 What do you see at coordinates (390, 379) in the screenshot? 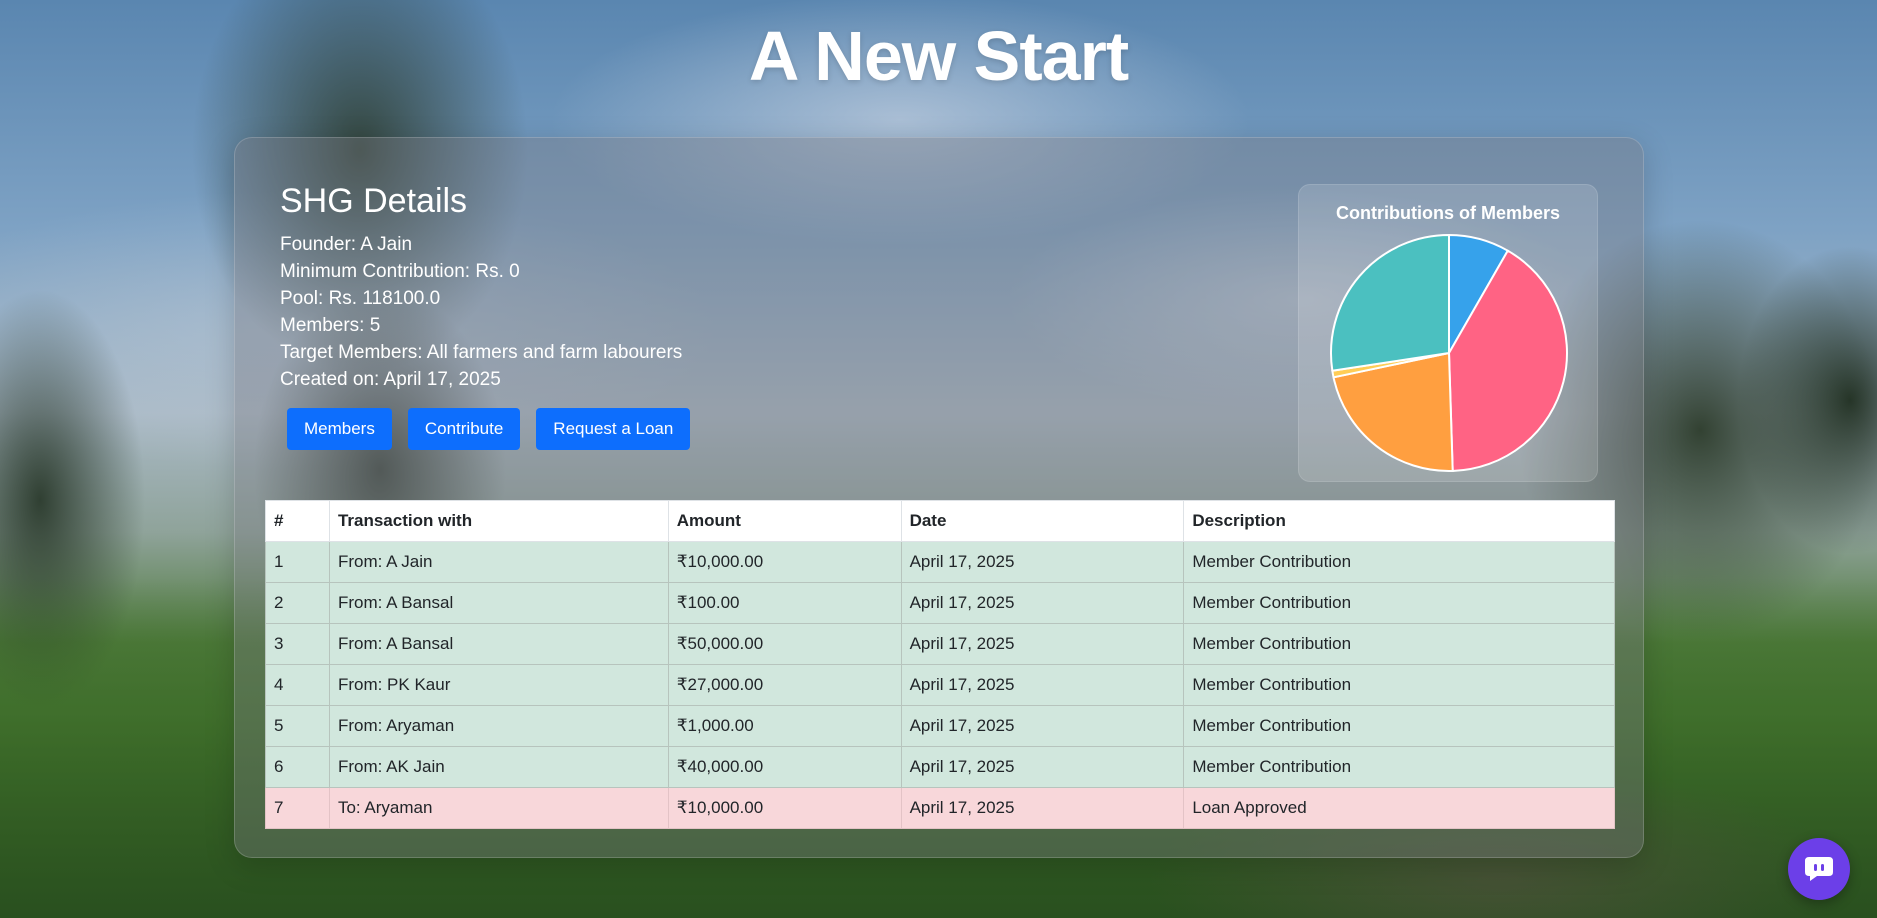
I see `created-on-text: Created on: April 17, 2025` at bounding box center [390, 379].